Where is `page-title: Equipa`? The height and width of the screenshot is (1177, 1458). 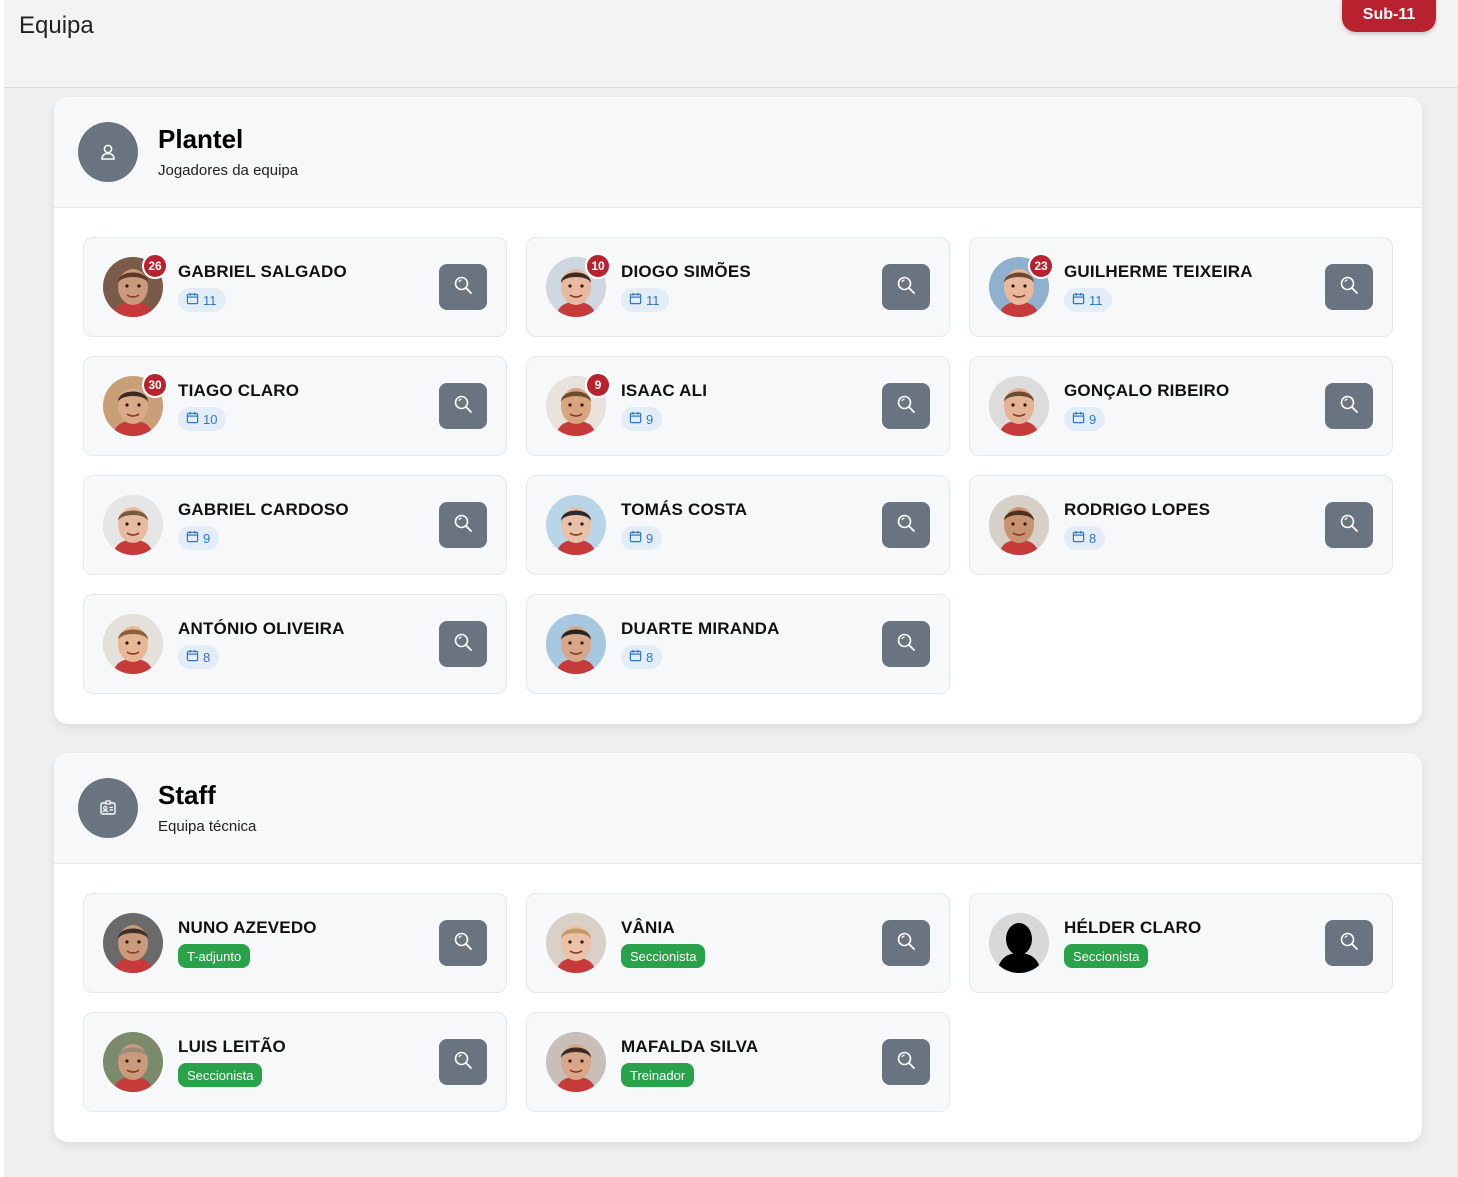 page-title: Equipa is located at coordinates (56, 25).